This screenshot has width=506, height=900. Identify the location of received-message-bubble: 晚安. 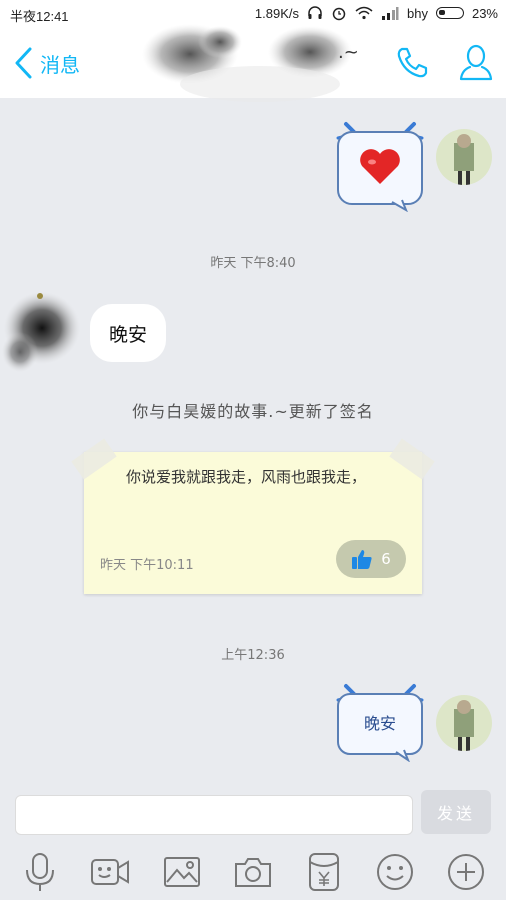
(128, 333).